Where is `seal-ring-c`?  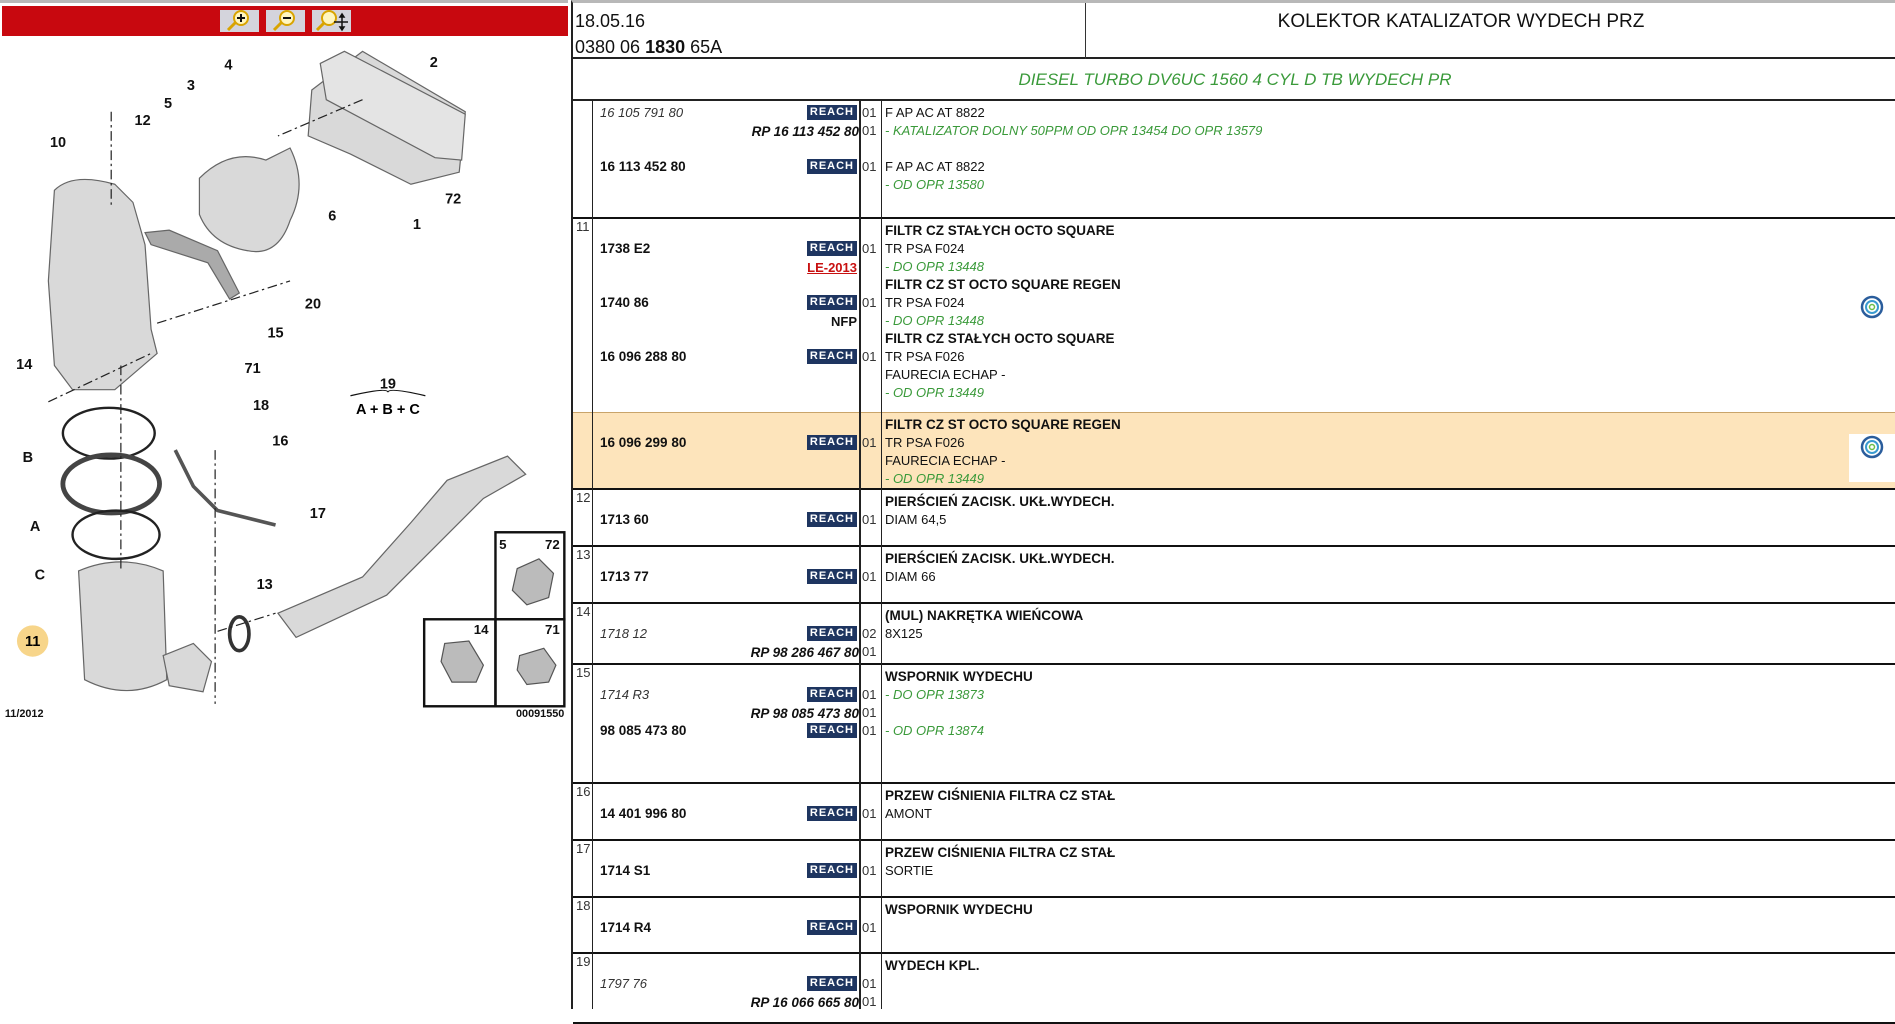 seal-ring-c is located at coordinates (116, 535).